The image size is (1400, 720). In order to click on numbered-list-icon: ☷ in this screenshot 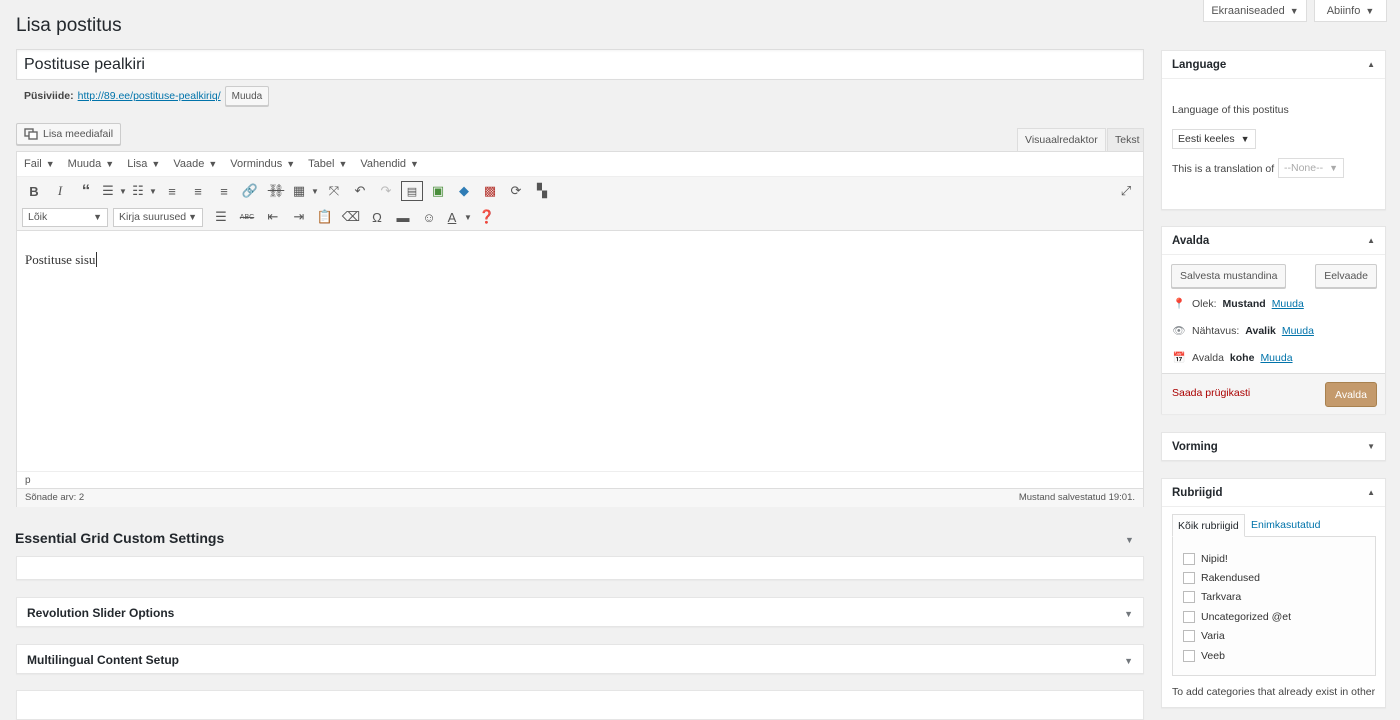, I will do `click(138, 191)`.